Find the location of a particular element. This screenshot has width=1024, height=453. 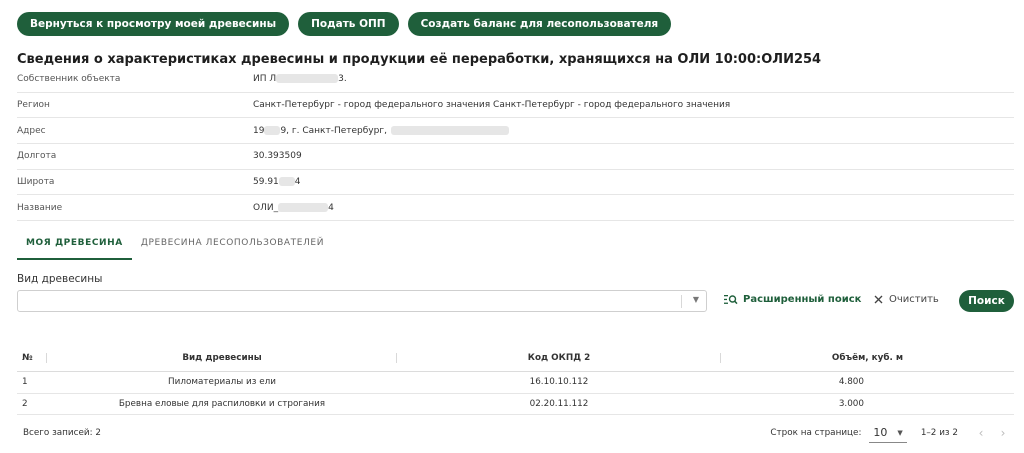

name-value: ОЛИ_ 4 is located at coordinates (293, 207).